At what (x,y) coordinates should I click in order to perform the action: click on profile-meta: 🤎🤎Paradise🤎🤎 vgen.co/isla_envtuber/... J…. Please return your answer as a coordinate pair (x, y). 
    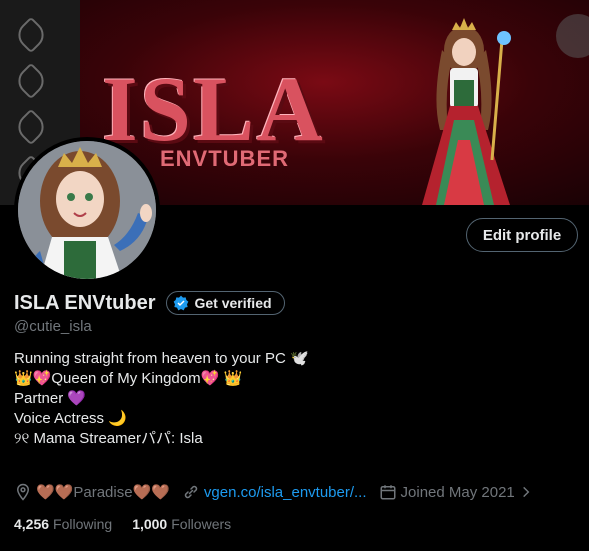
    Looking at the image, I should click on (273, 492).